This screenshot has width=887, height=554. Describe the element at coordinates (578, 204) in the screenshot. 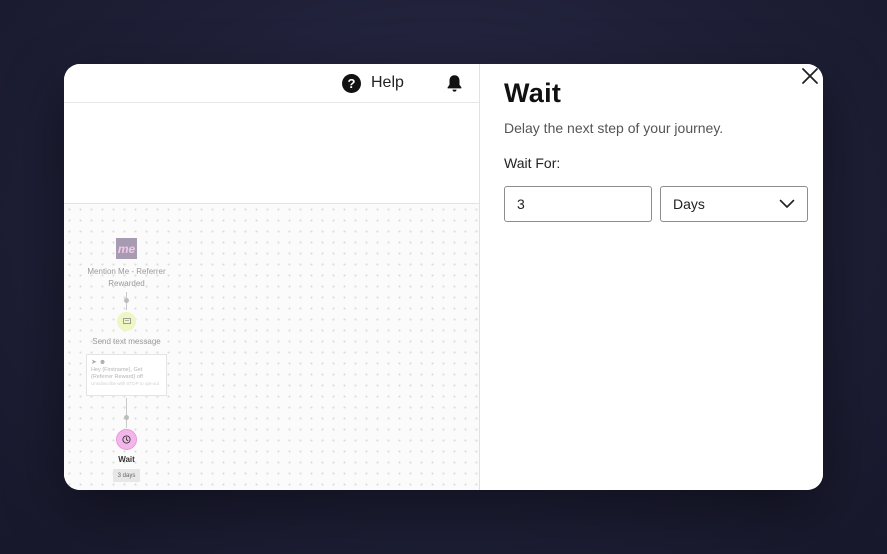

I see `wait-amount-input` at that location.